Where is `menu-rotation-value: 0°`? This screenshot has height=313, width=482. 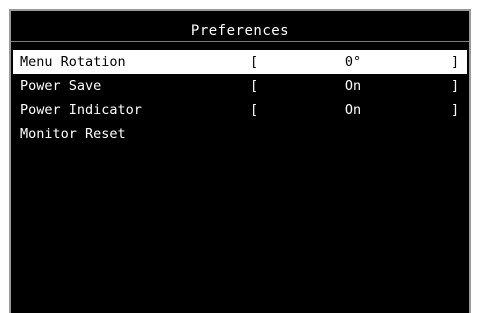
menu-rotation-value: 0° is located at coordinates (353, 62).